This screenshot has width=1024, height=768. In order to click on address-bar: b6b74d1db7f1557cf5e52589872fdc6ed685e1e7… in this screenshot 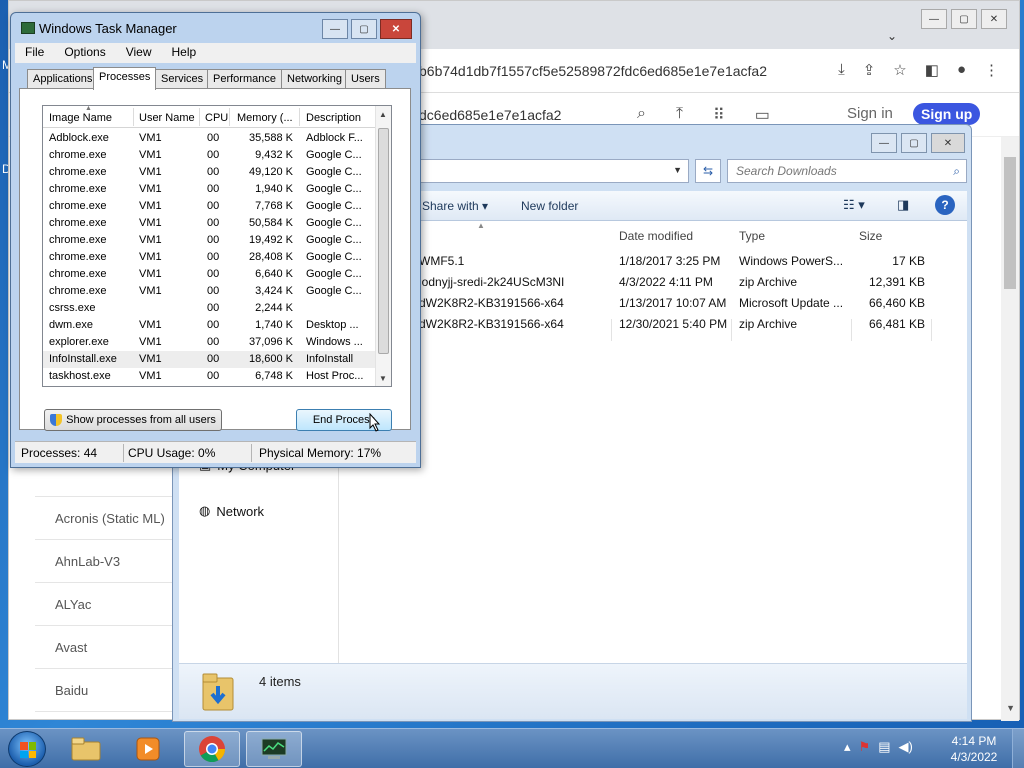, I will do `click(616, 71)`.